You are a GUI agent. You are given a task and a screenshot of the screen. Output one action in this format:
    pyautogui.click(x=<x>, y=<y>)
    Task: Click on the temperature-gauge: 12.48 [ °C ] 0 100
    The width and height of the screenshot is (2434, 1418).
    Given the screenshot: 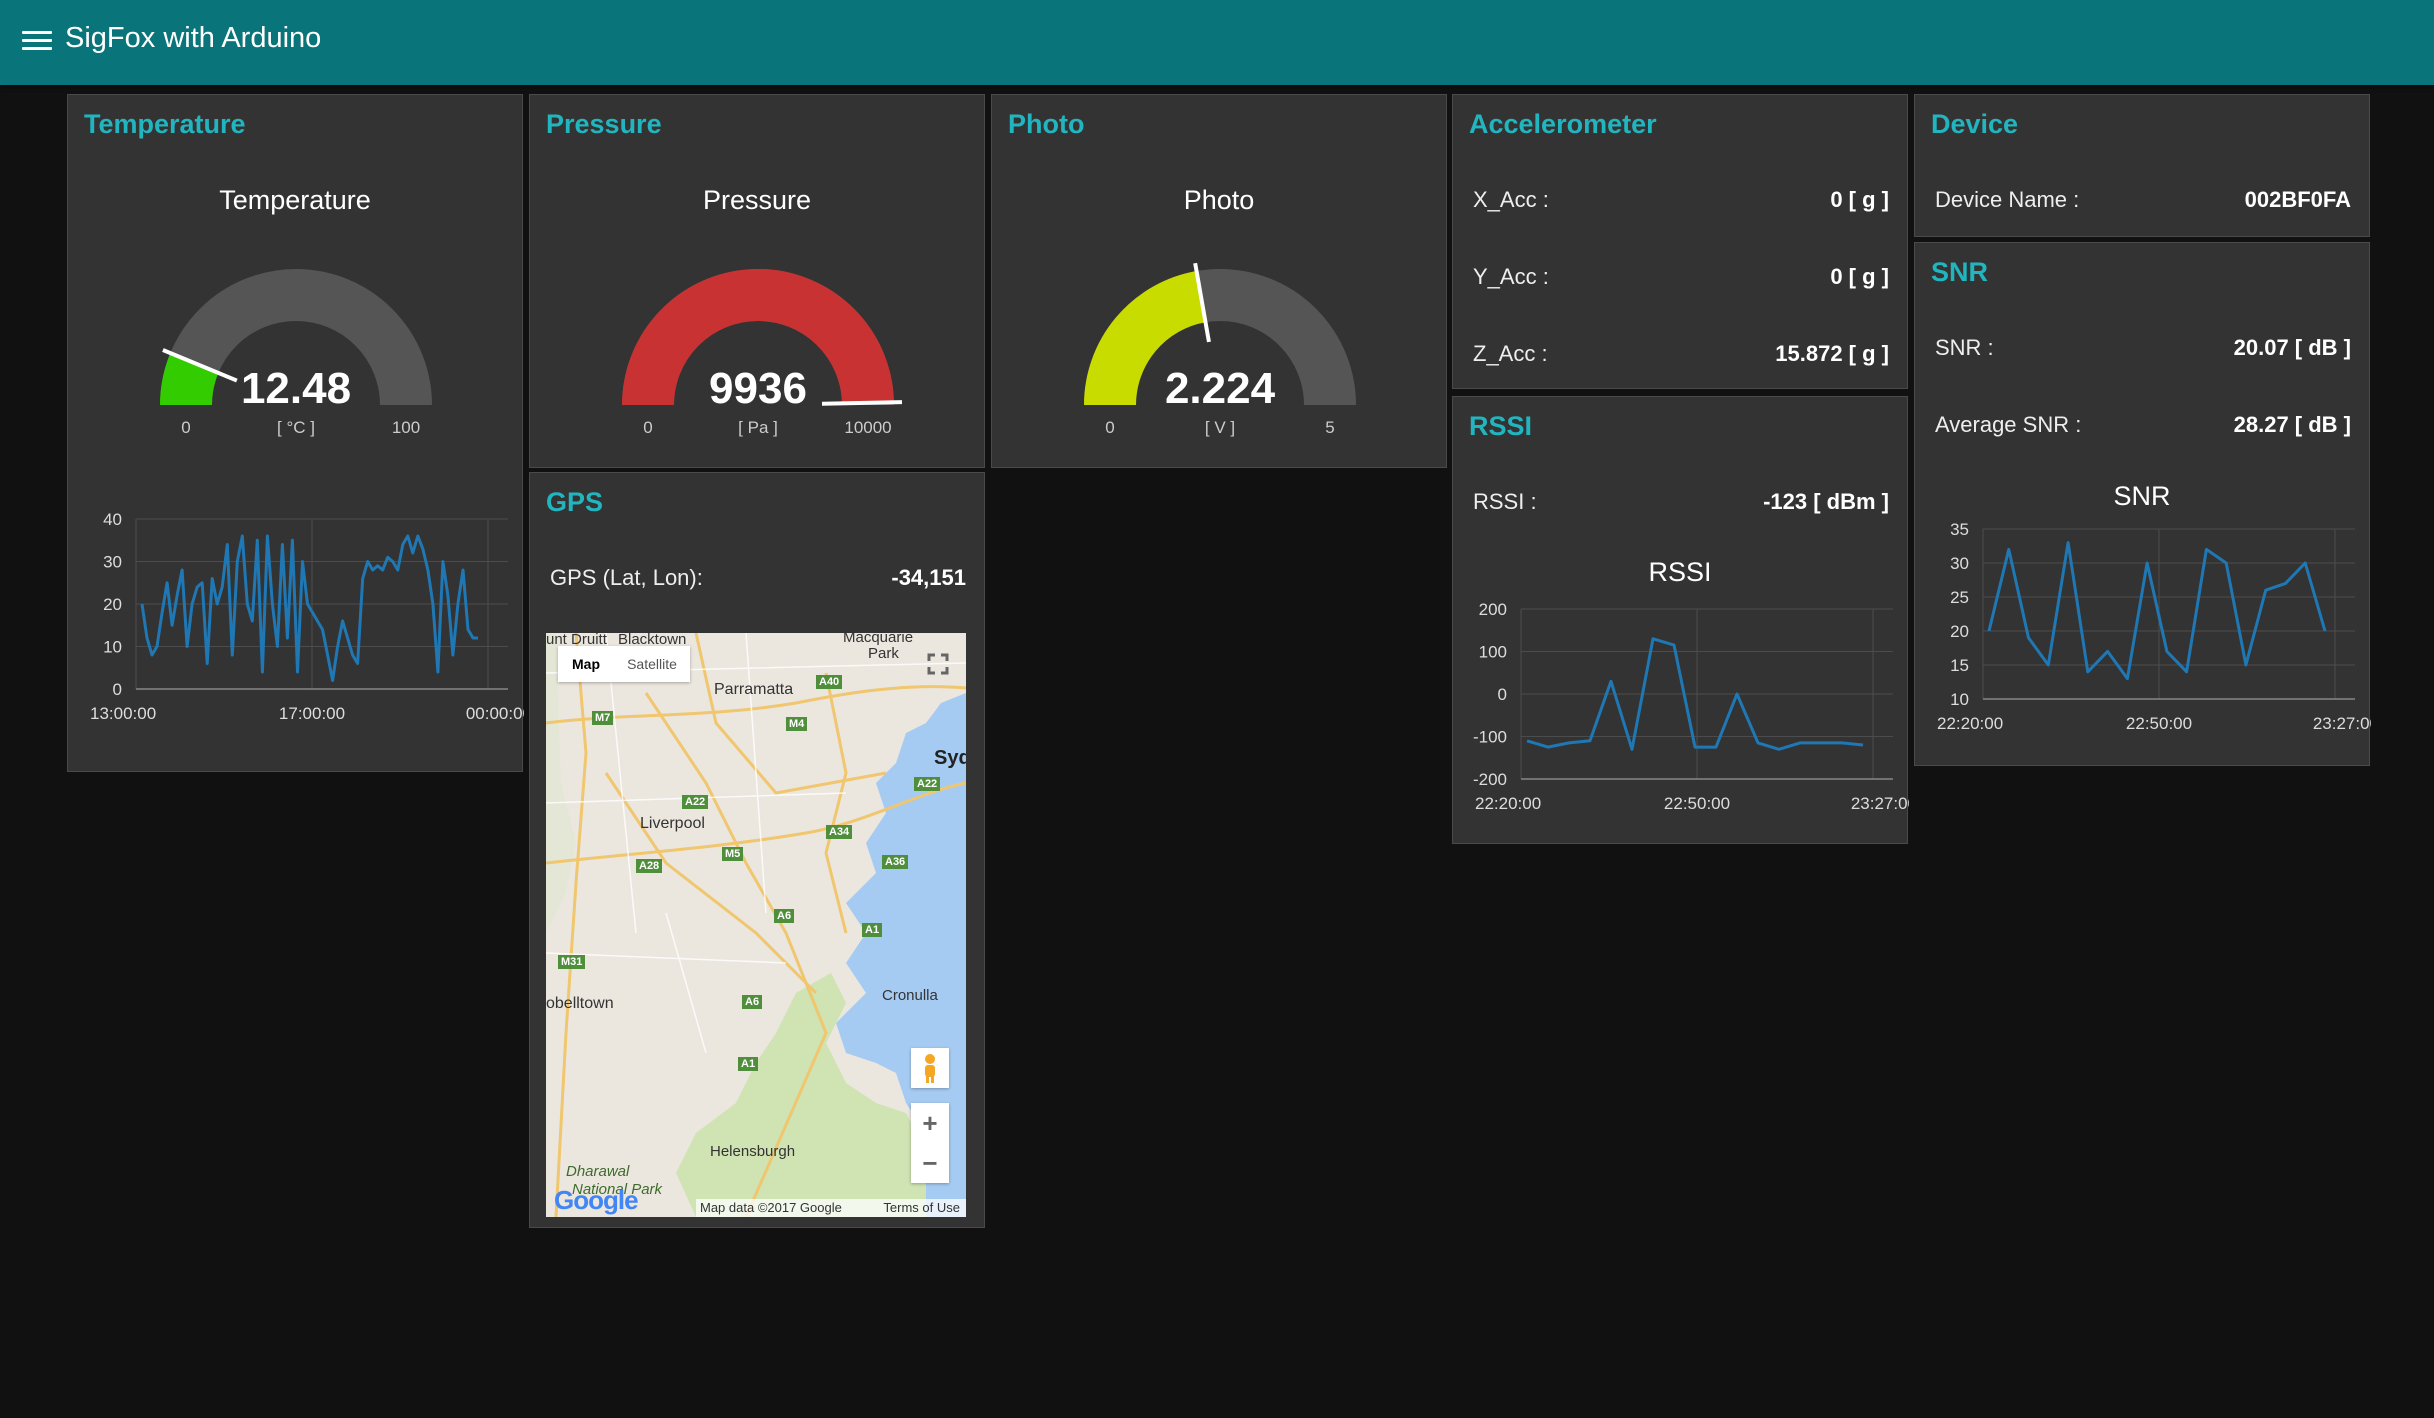 What is the action you would take?
    pyautogui.click(x=296, y=353)
    